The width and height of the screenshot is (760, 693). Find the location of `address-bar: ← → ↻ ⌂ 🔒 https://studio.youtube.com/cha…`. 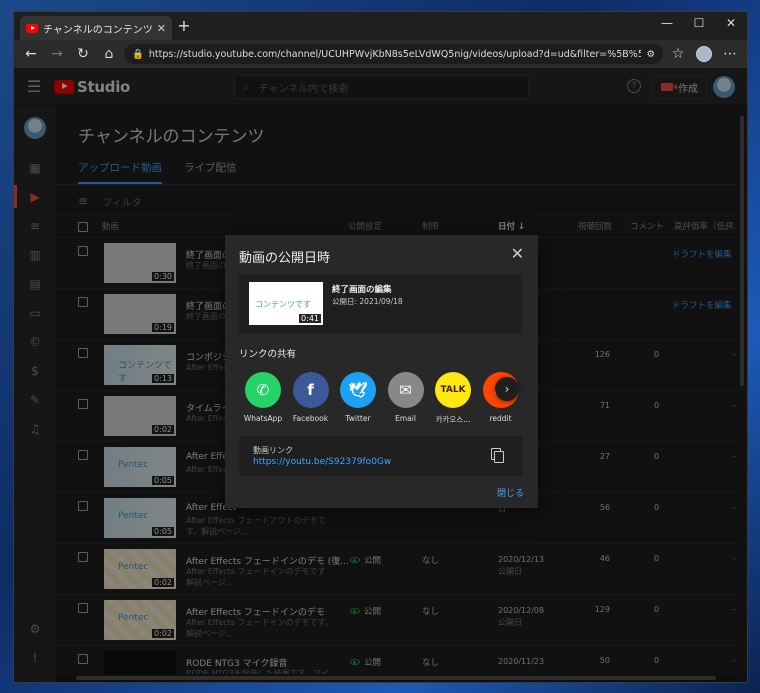

address-bar: ← → ↻ ⌂ 🔒 https://studio.youtube.com/cha… is located at coordinates (380, 54).